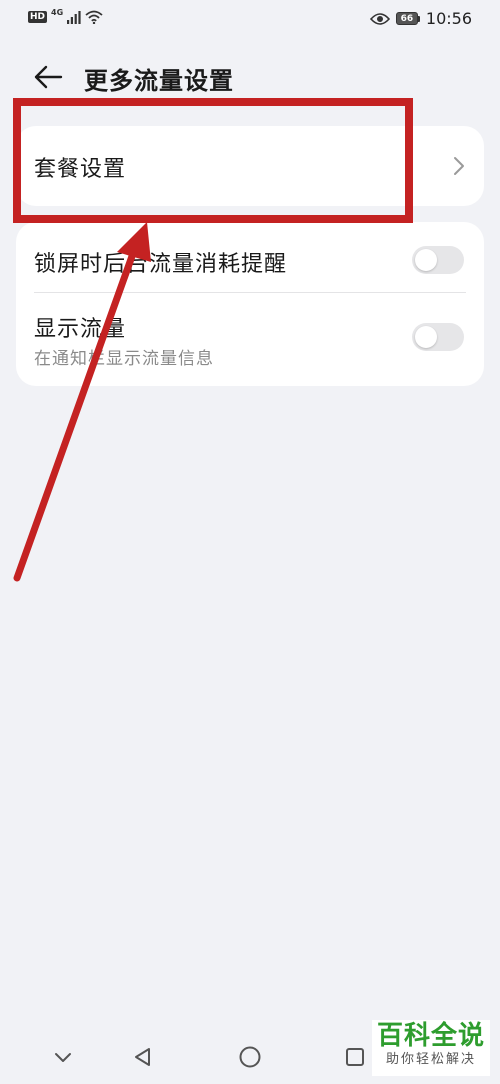 The height and width of the screenshot is (1084, 500). I want to click on network-type: 4G, so click(57, 12).